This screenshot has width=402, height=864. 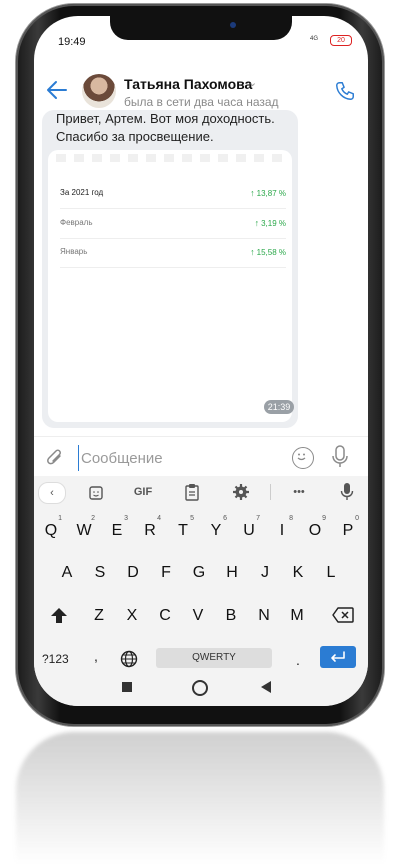 What do you see at coordinates (74, 251) in the screenshot?
I see `returns-row-label: Январь` at bounding box center [74, 251].